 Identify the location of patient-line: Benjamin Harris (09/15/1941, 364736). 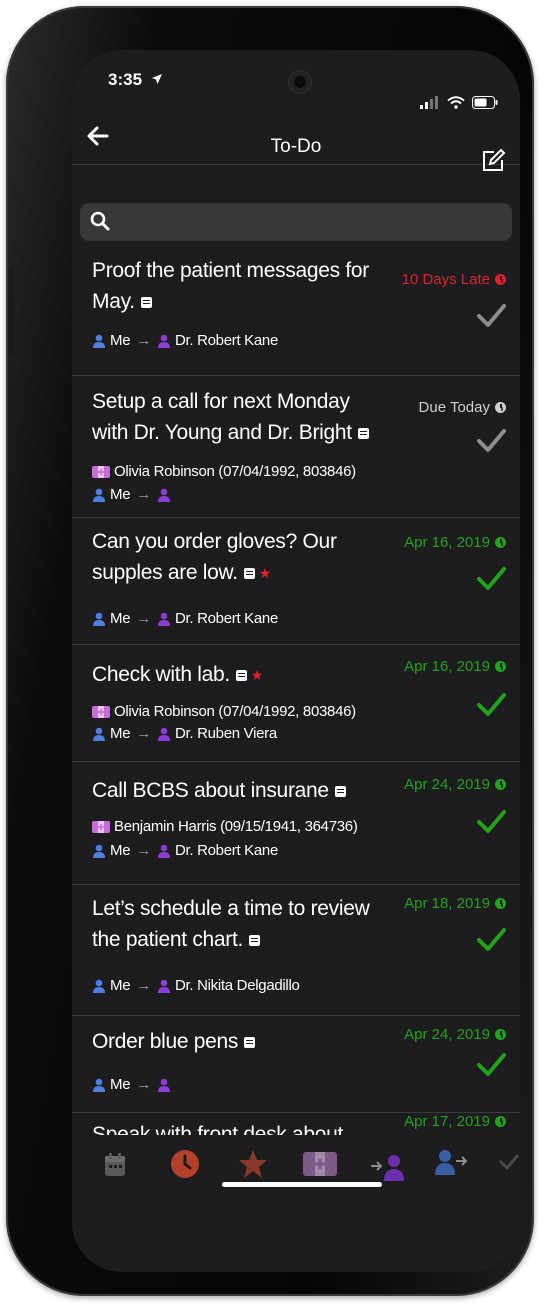
(225, 826).